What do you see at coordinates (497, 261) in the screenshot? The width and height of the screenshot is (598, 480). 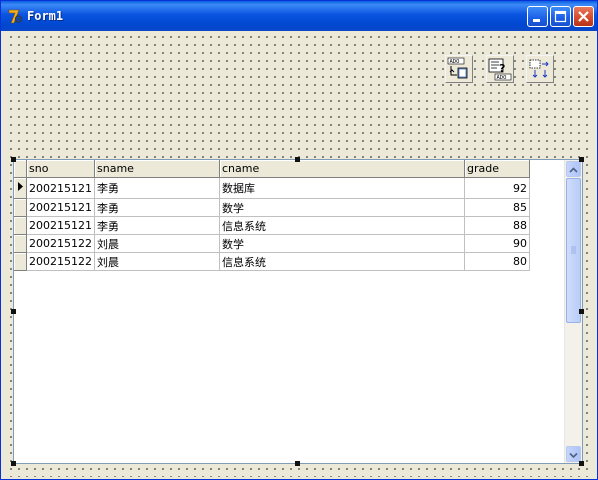 I see `cell-grade: 80` at bounding box center [497, 261].